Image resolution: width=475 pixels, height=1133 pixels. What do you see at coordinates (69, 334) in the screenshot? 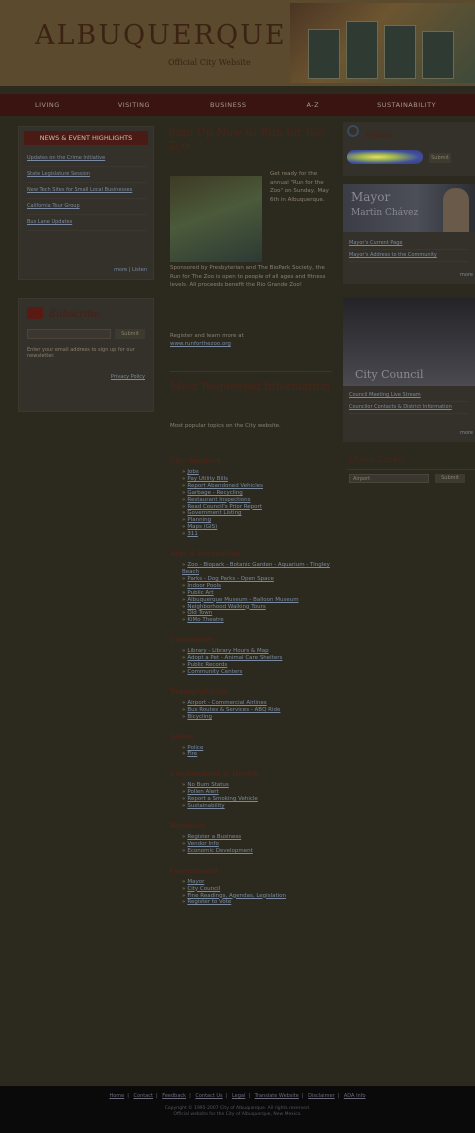
I see `subscribe-email-input` at bounding box center [69, 334].